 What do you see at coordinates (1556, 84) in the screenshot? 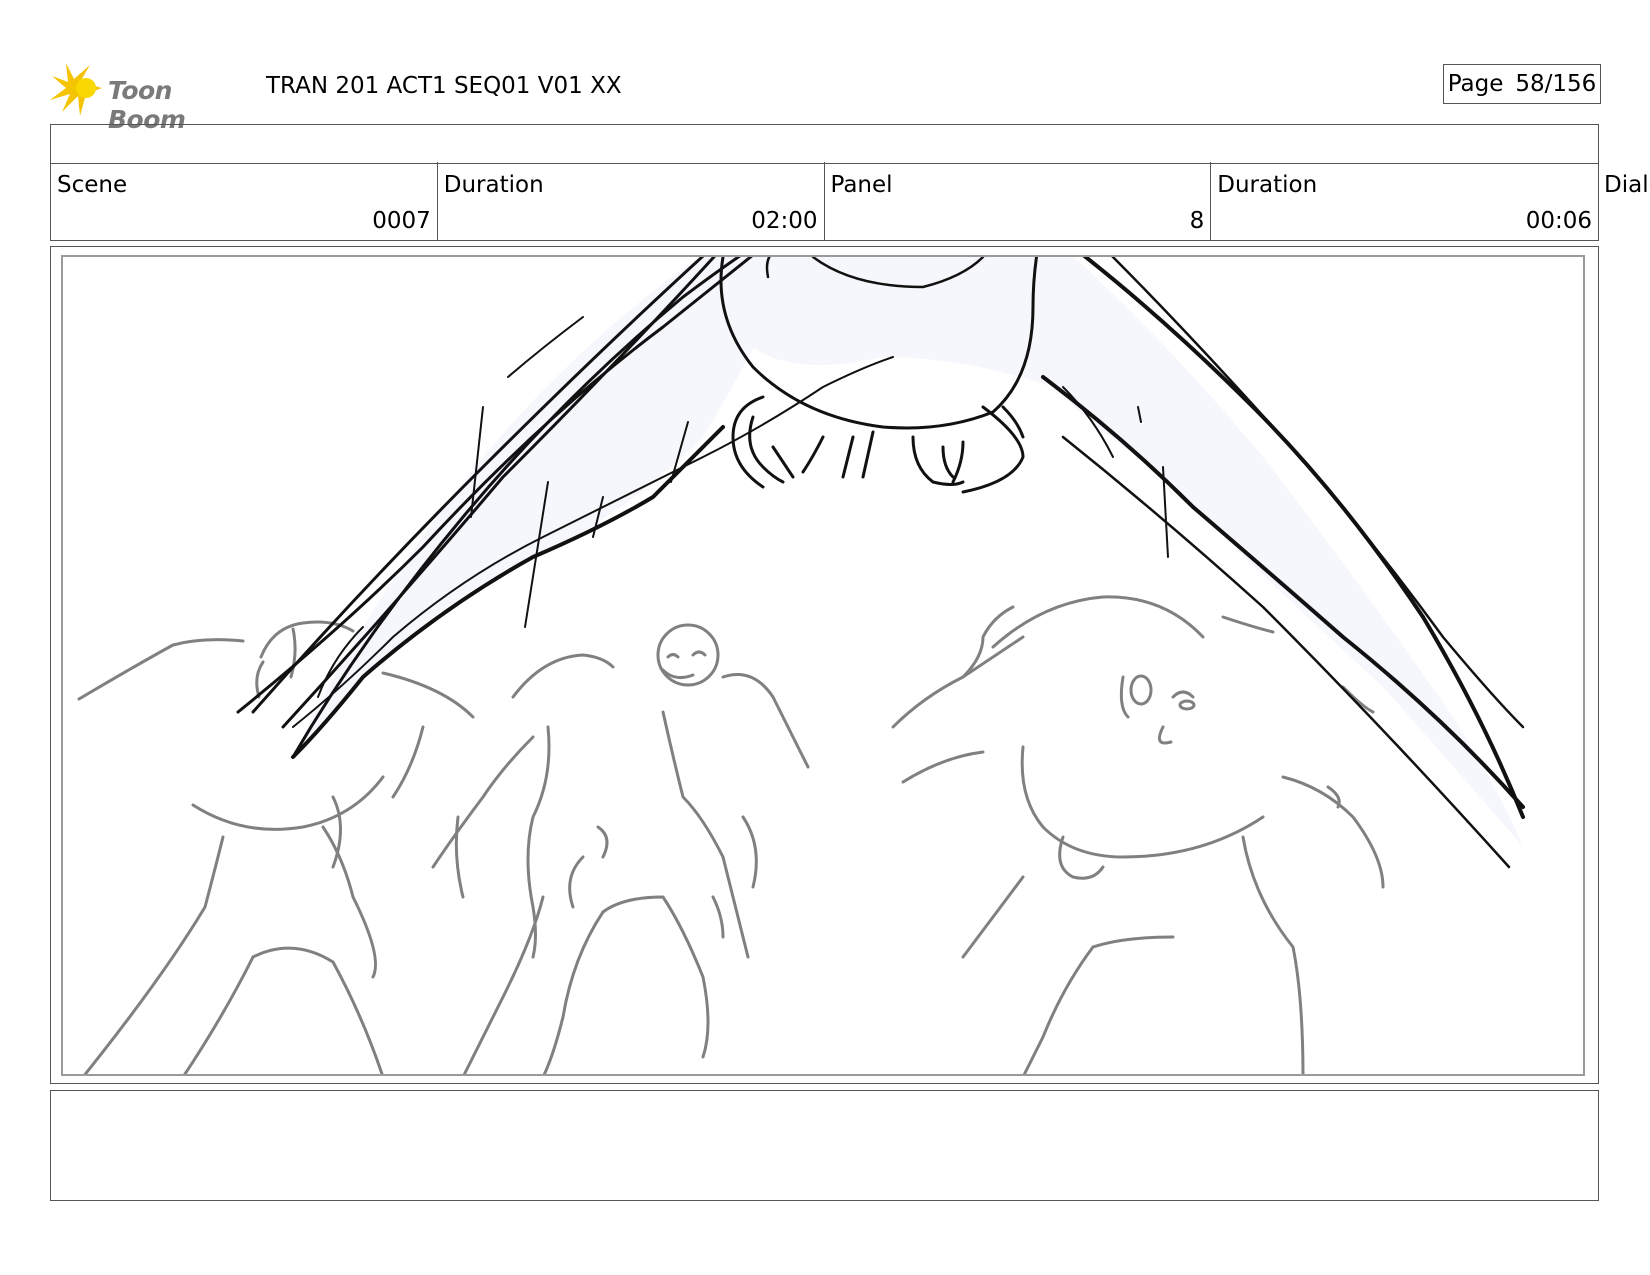
I see `page-number: 58/156` at bounding box center [1556, 84].